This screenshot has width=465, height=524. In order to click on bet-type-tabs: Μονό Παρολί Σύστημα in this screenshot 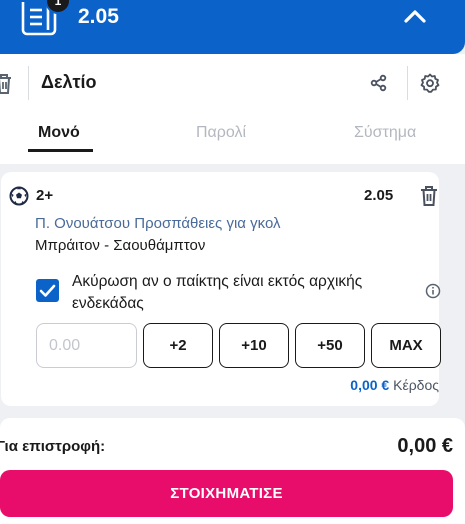, I will do `click(232, 139)`.